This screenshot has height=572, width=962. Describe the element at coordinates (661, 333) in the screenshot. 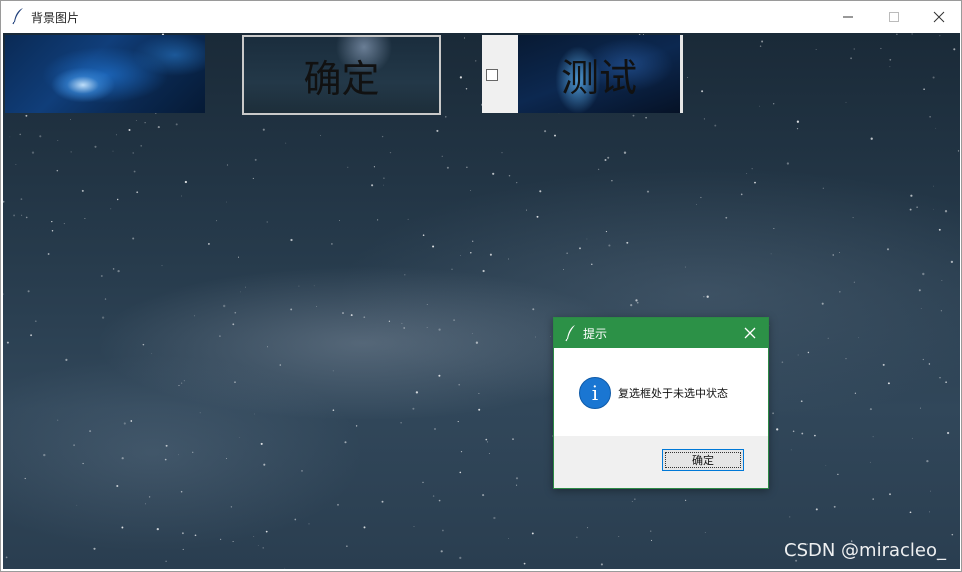

I see `dialog-title-bar: 提示` at that location.